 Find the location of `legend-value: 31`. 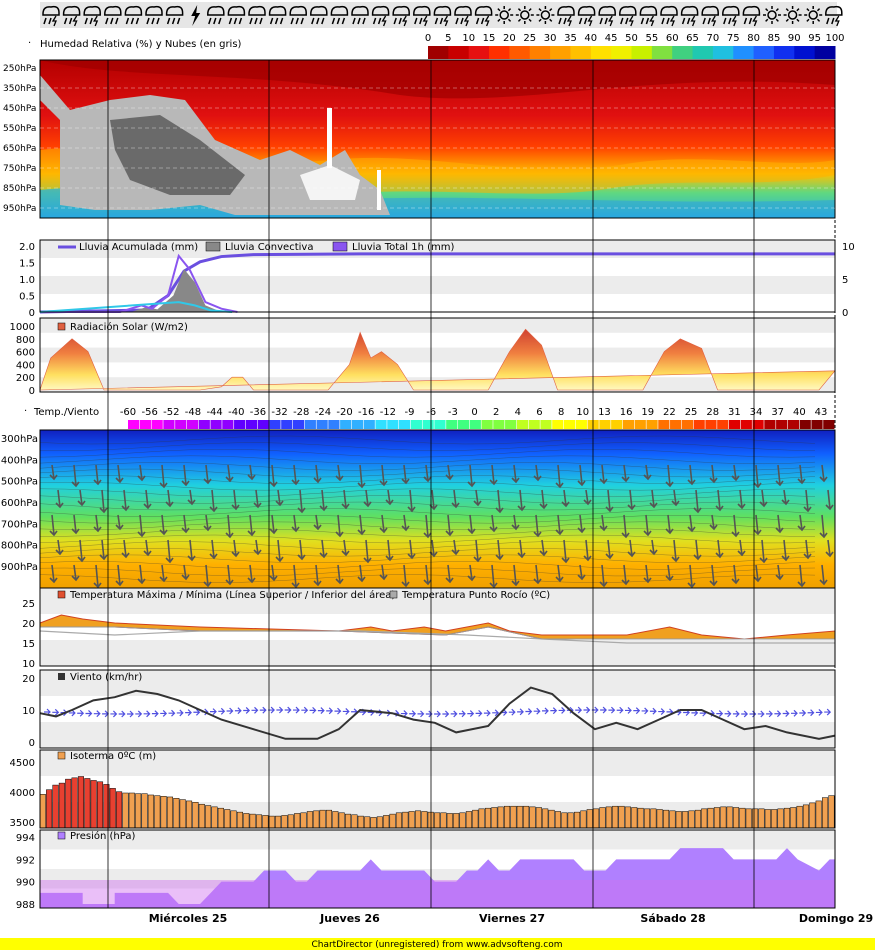

legend-value: 31 is located at coordinates (734, 412).